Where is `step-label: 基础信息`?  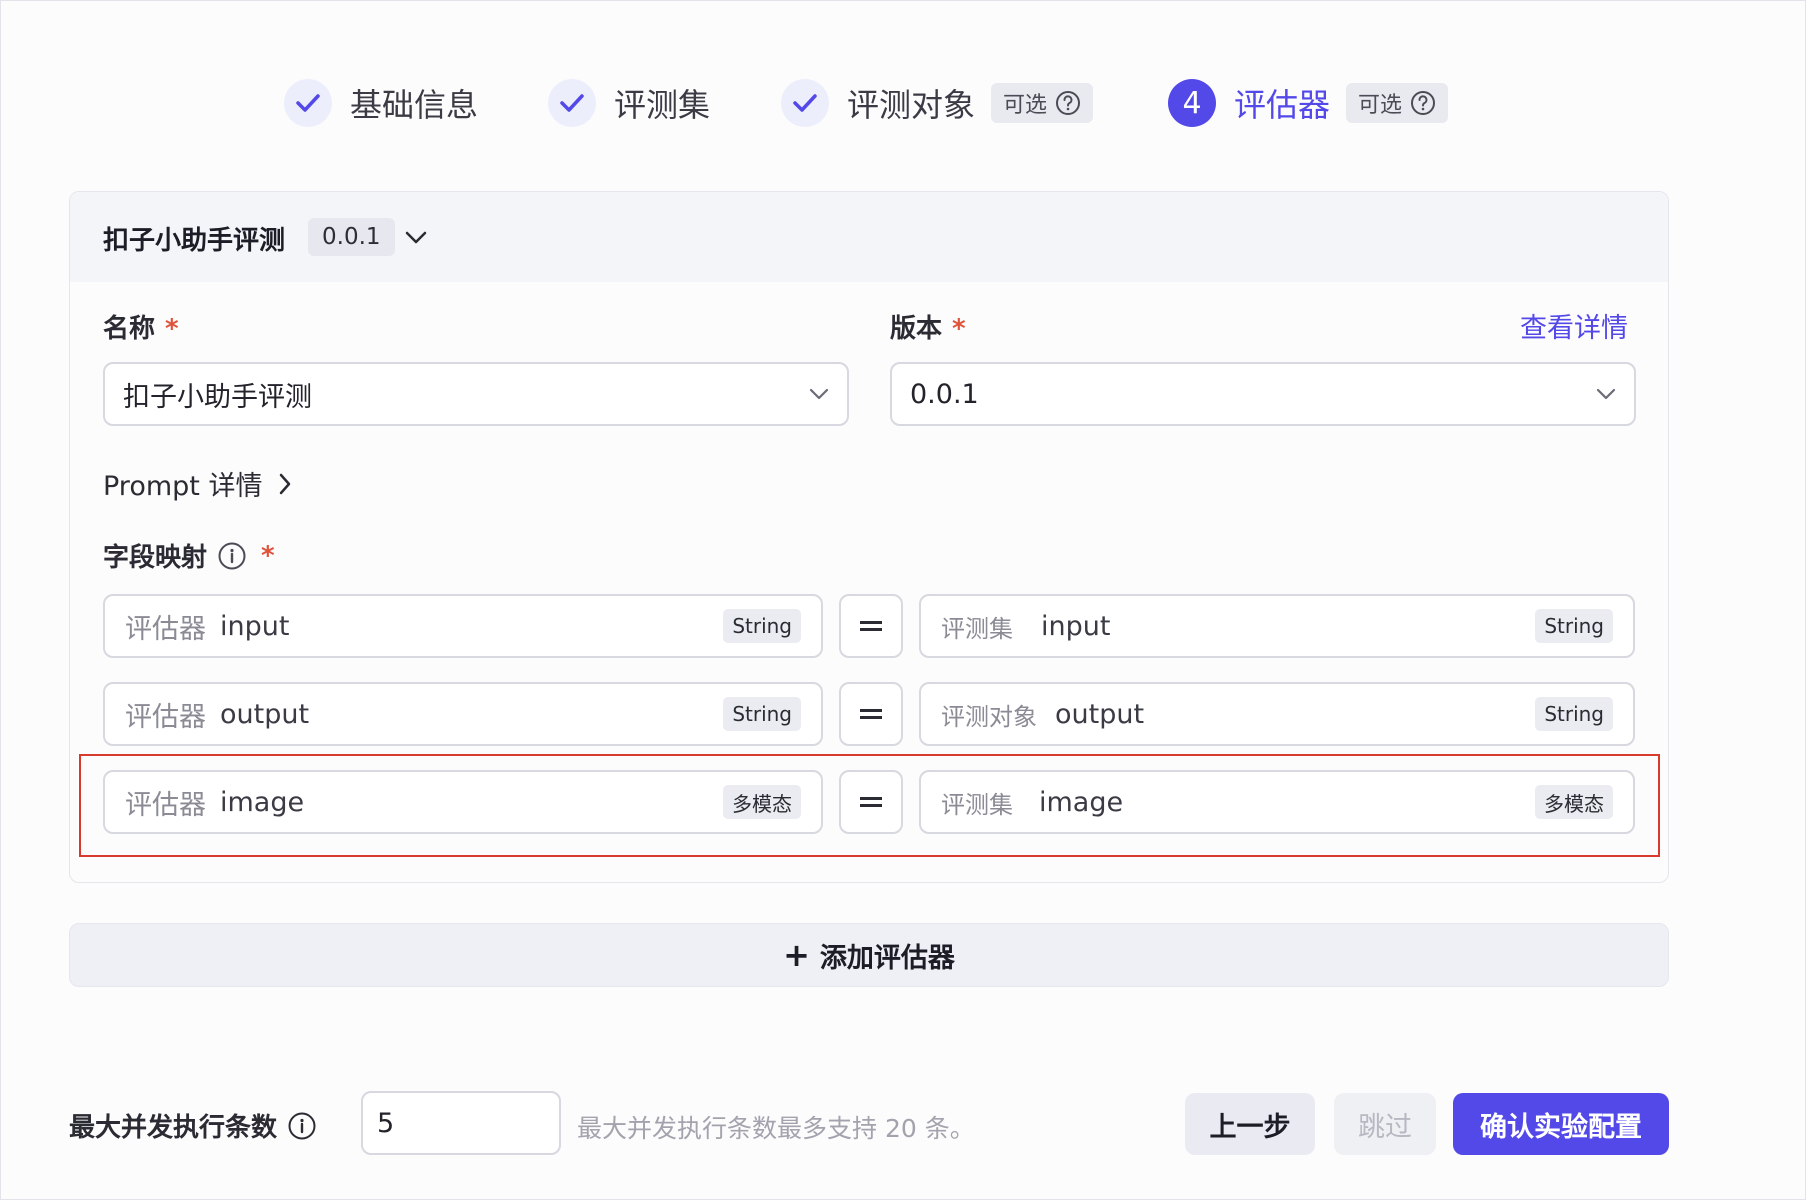 step-label: 基础信息 is located at coordinates (414, 105).